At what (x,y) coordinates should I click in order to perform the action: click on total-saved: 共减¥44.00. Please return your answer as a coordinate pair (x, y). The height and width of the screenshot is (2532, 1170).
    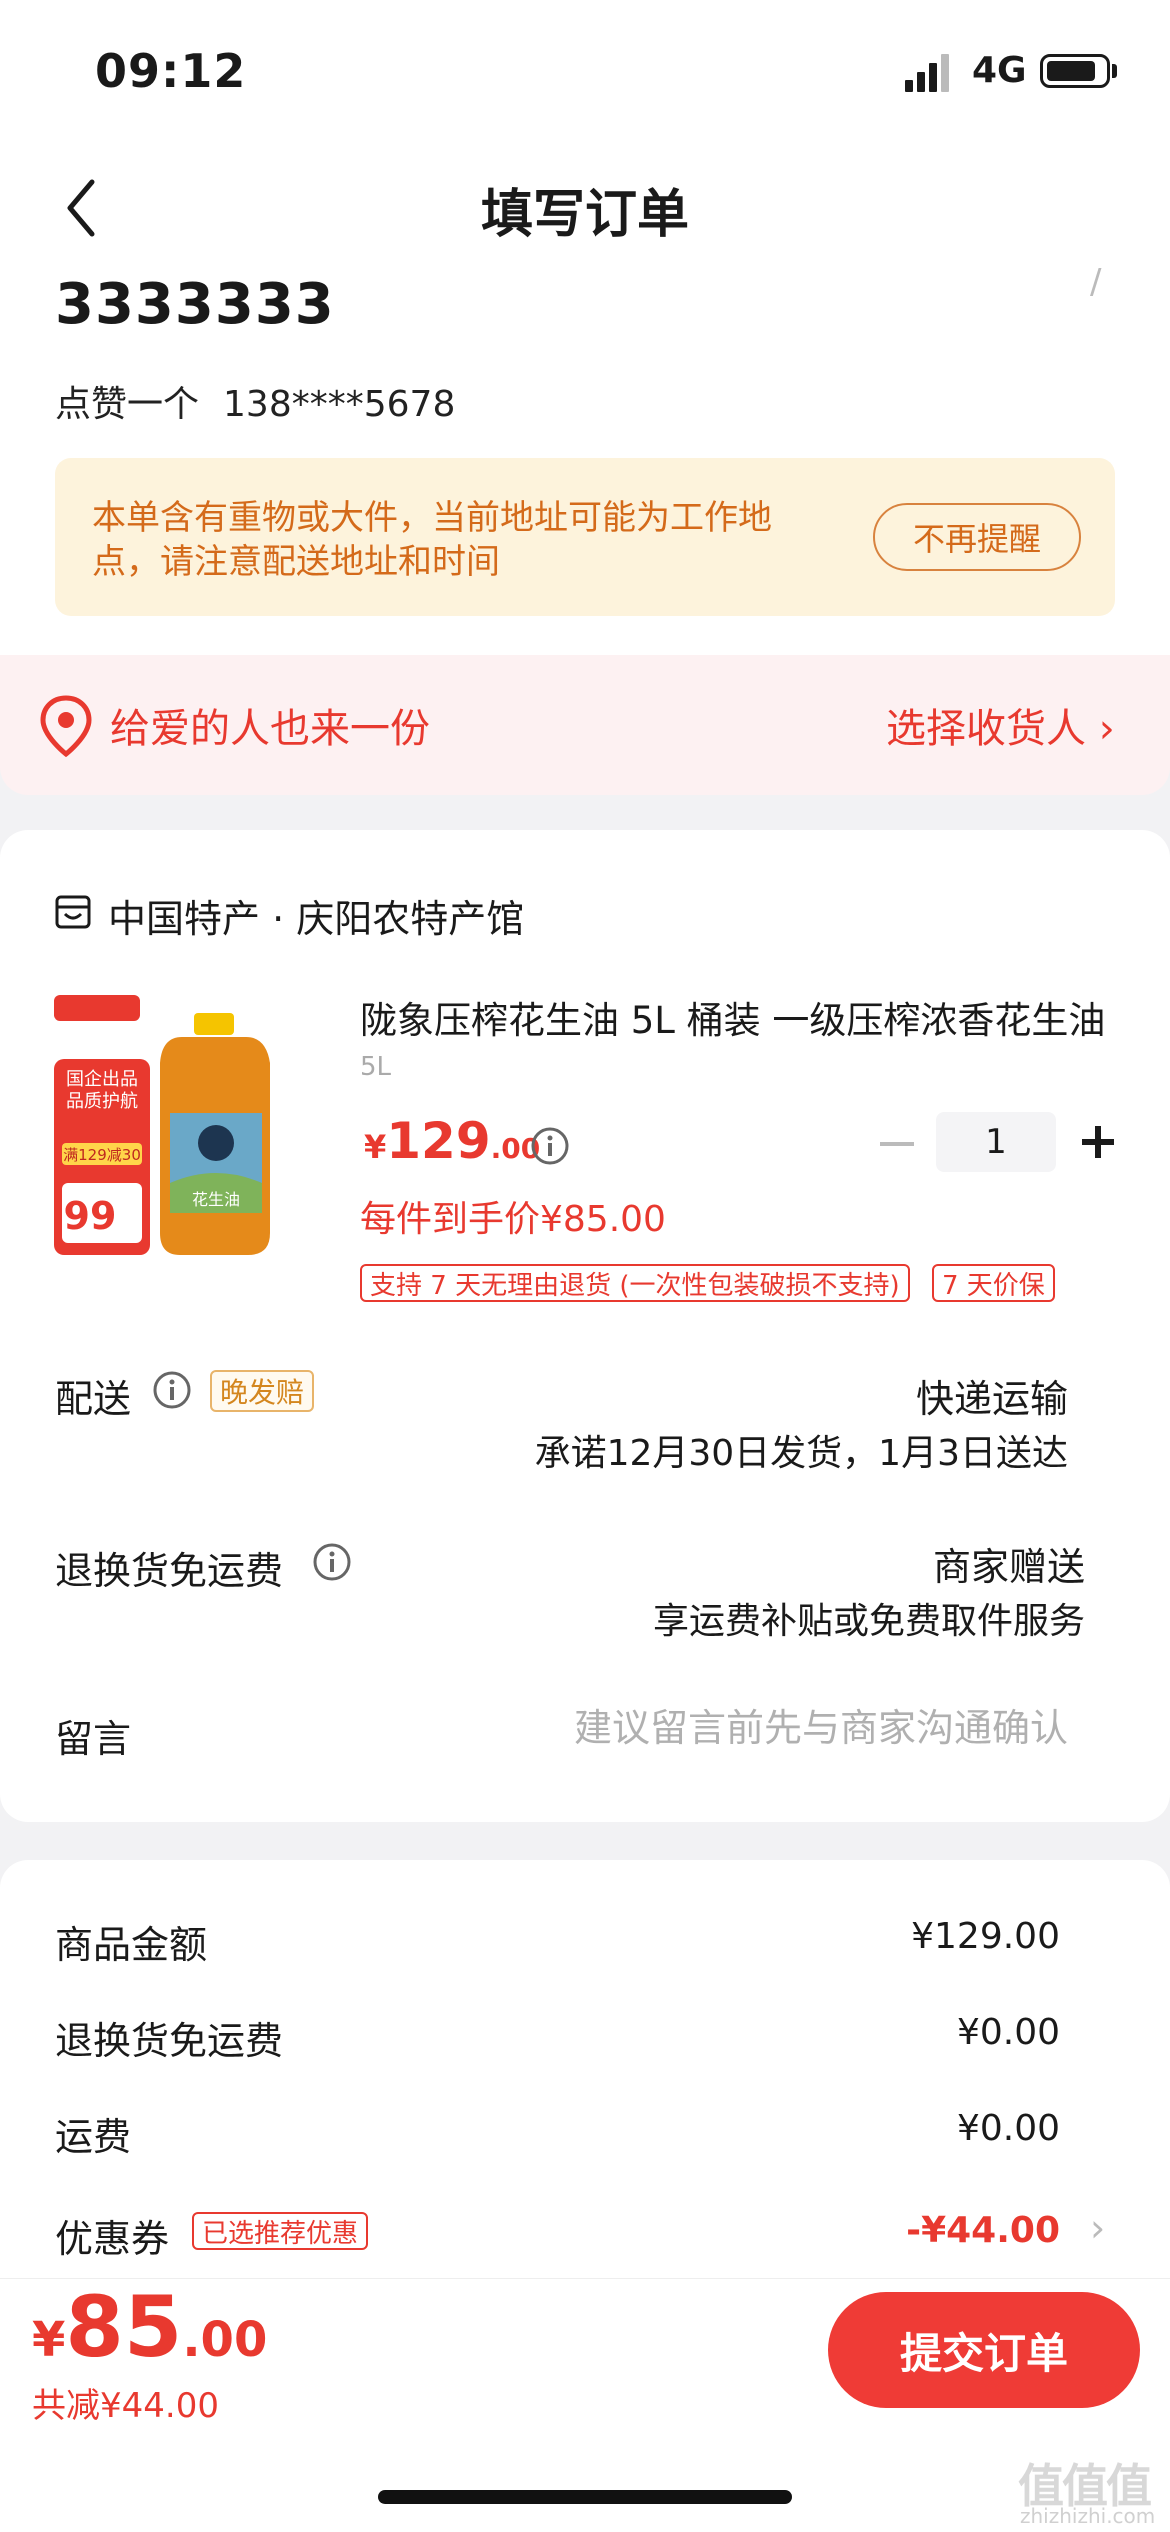
    Looking at the image, I should click on (125, 2406).